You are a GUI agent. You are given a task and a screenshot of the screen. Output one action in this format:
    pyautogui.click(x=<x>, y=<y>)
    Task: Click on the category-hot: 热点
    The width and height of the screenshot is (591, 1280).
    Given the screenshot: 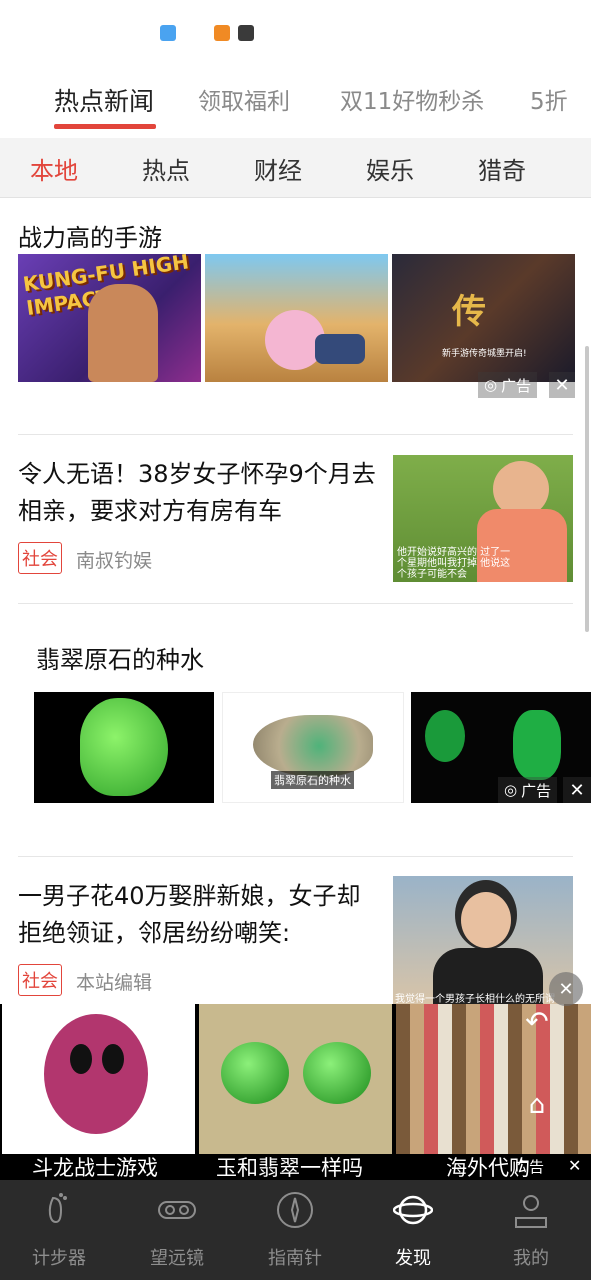 What is the action you would take?
    pyautogui.click(x=166, y=168)
    